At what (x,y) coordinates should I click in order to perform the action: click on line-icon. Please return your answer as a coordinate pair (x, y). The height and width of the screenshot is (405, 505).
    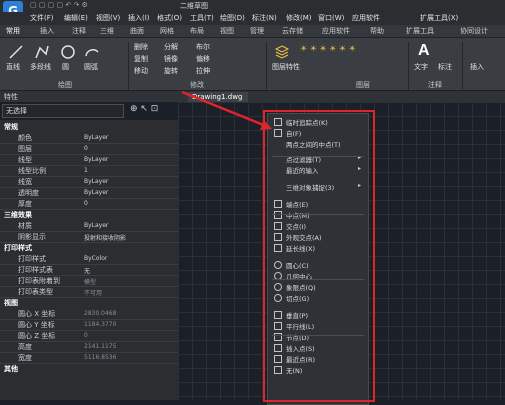
    Looking at the image, I should click on (16, 52).